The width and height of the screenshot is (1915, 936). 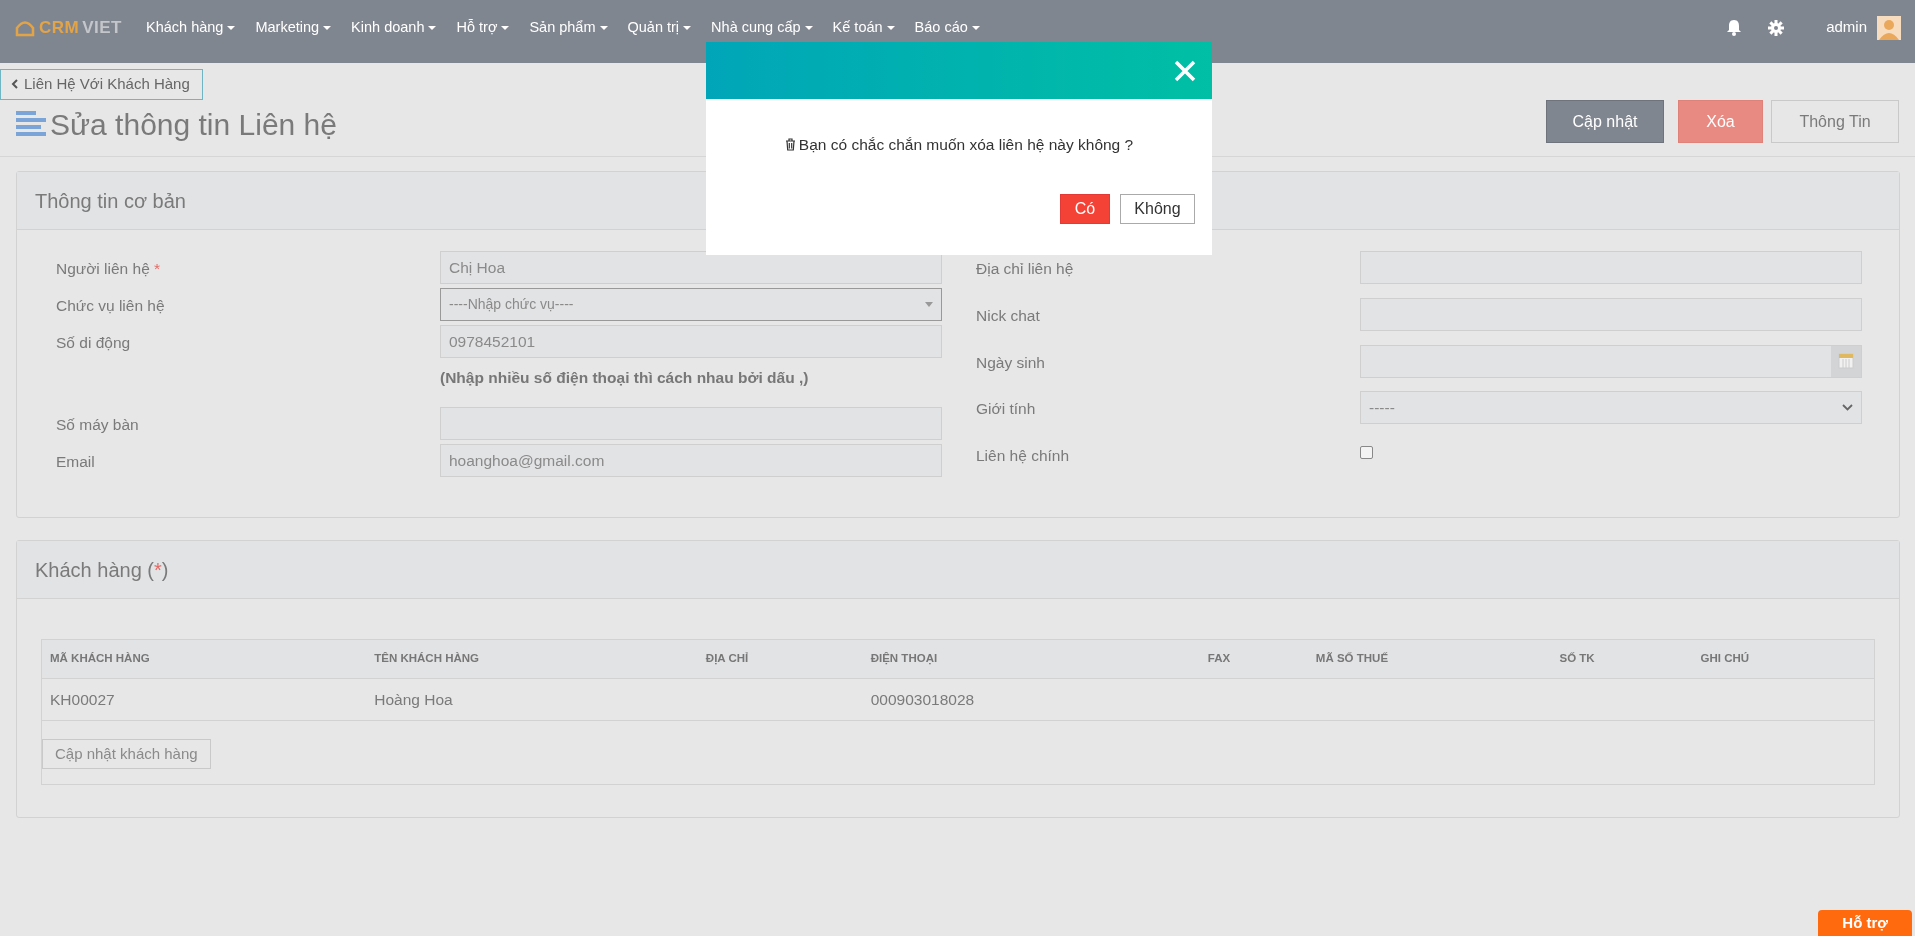 What do you see at coordinates (863, 27) in the screenshot?
I see `nav-menu: Kế toán` at bounding box center [863, 27].